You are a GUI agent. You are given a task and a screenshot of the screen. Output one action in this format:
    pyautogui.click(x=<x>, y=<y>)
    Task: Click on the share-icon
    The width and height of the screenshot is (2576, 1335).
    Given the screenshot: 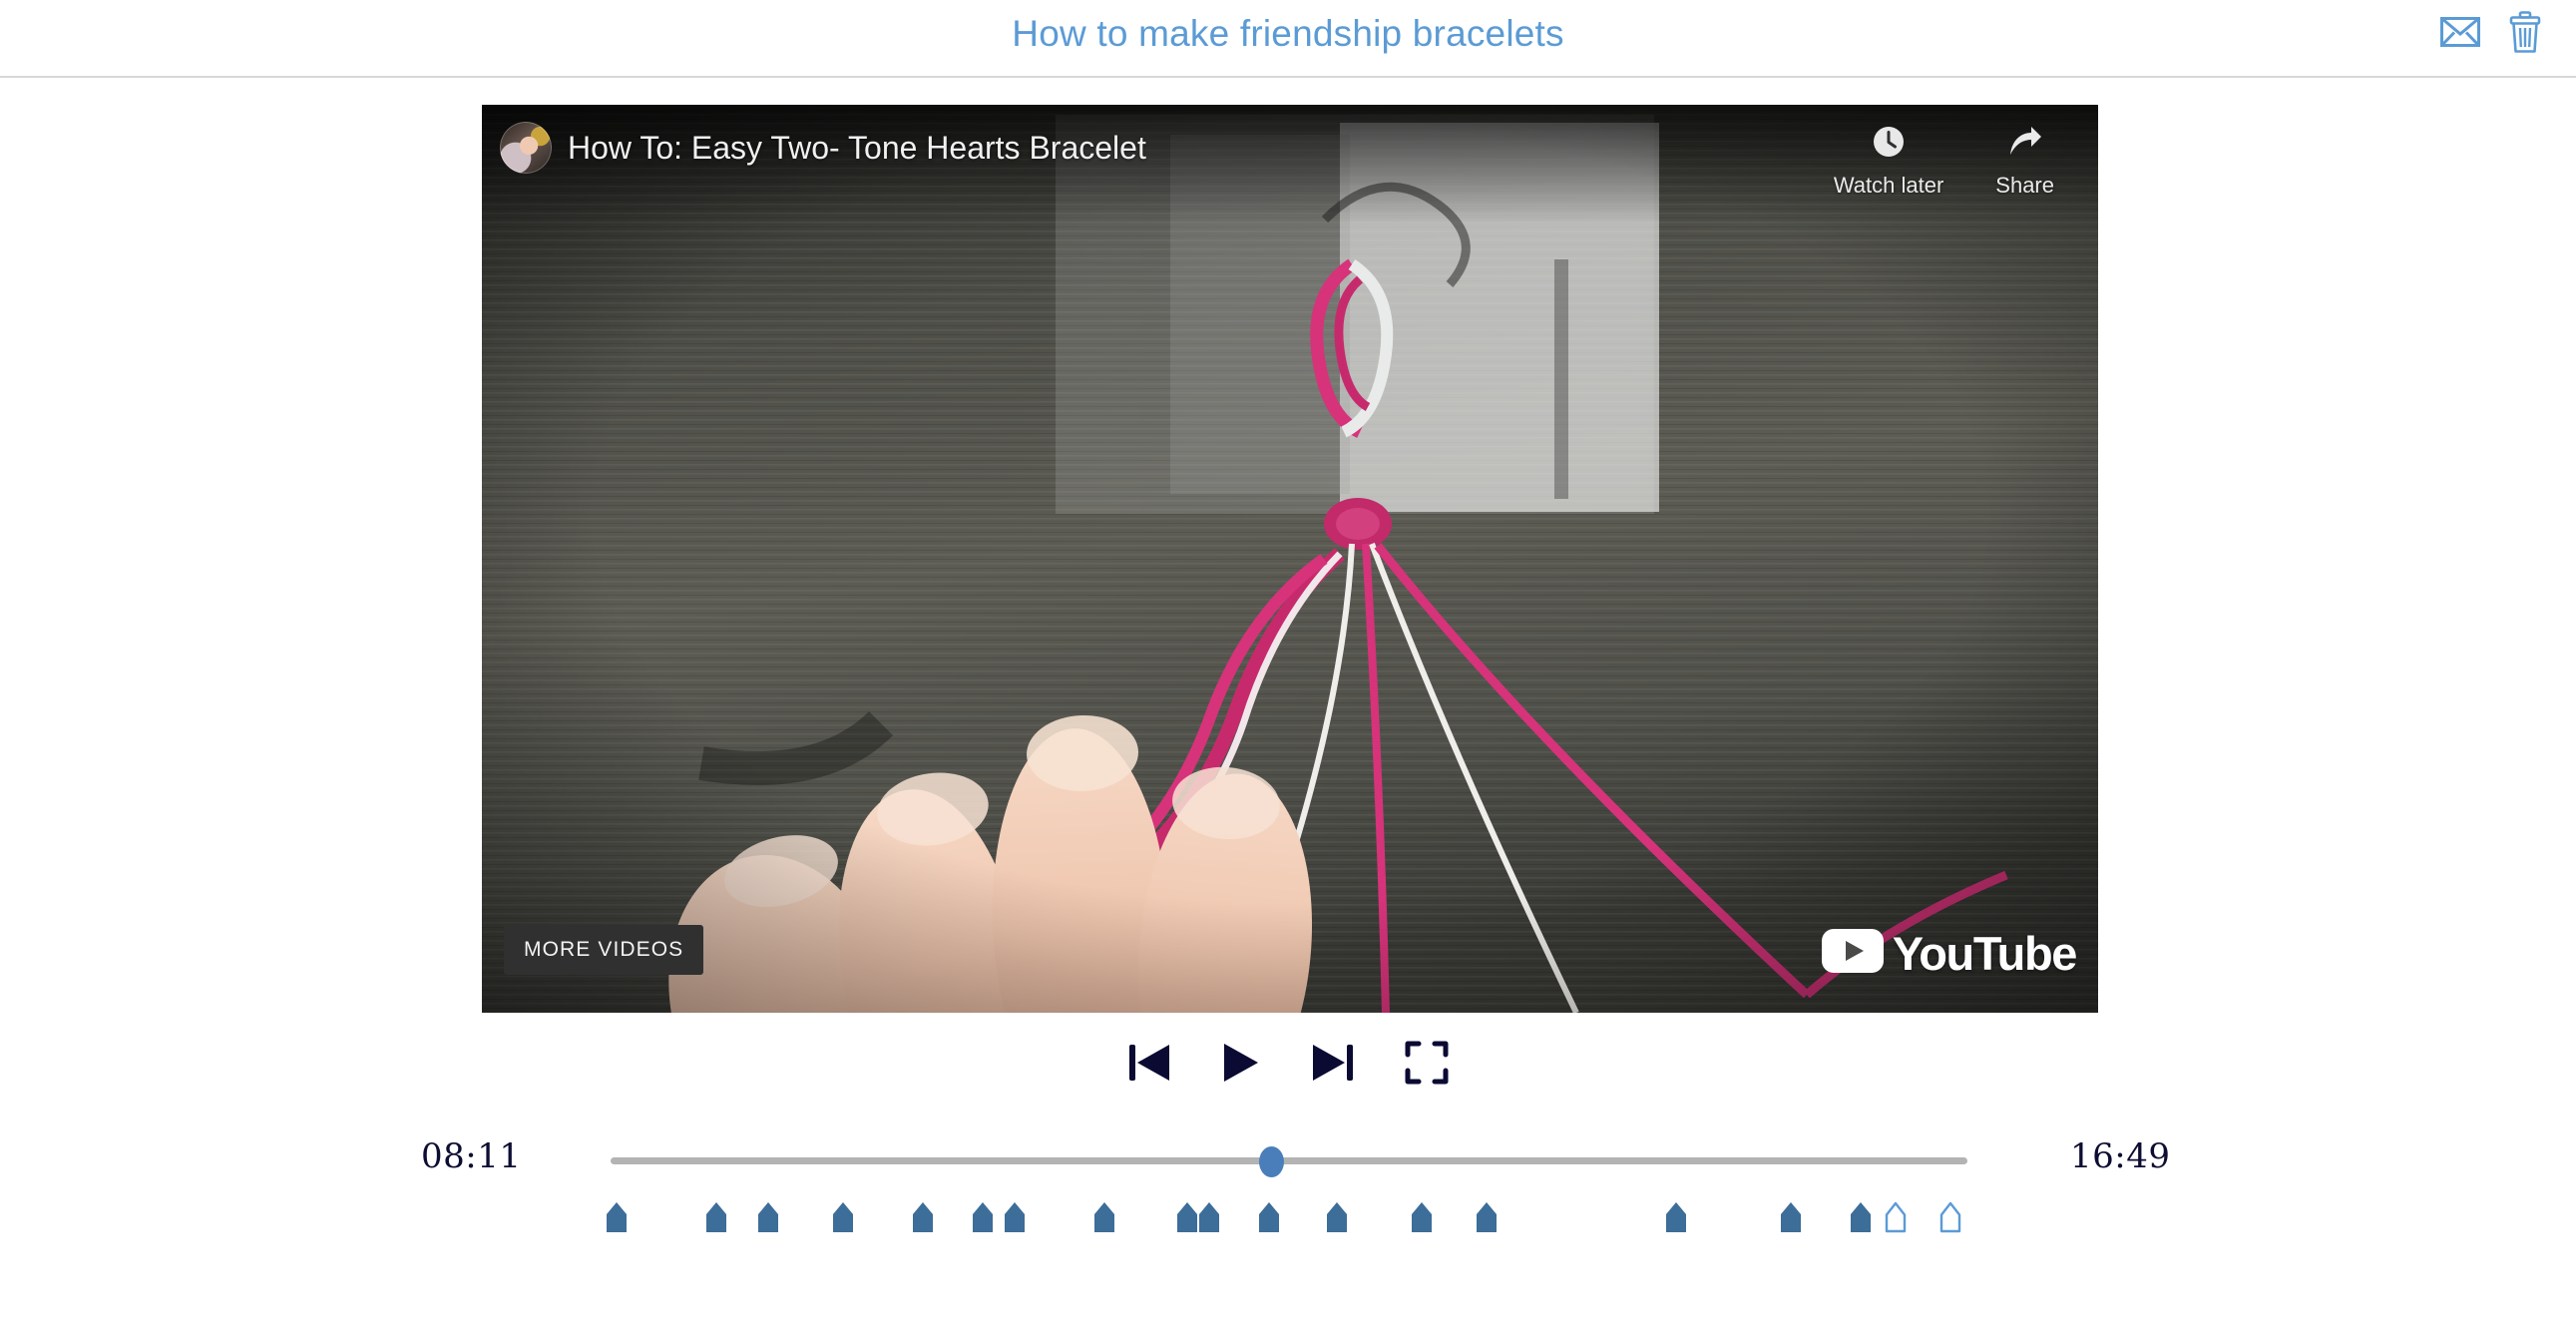 What is the action you would take?
    pyautogui.click(x=2025, y=144)
    